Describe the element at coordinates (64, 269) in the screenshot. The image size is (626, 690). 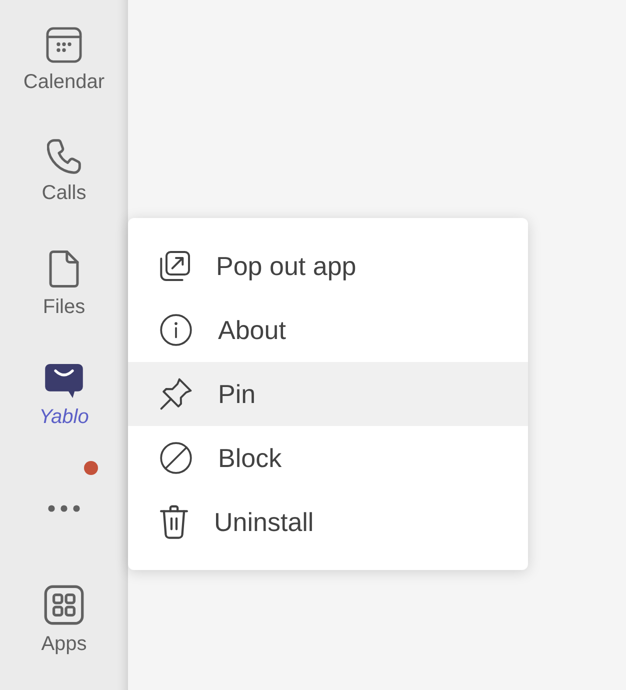
I see `file-icon` at that location.